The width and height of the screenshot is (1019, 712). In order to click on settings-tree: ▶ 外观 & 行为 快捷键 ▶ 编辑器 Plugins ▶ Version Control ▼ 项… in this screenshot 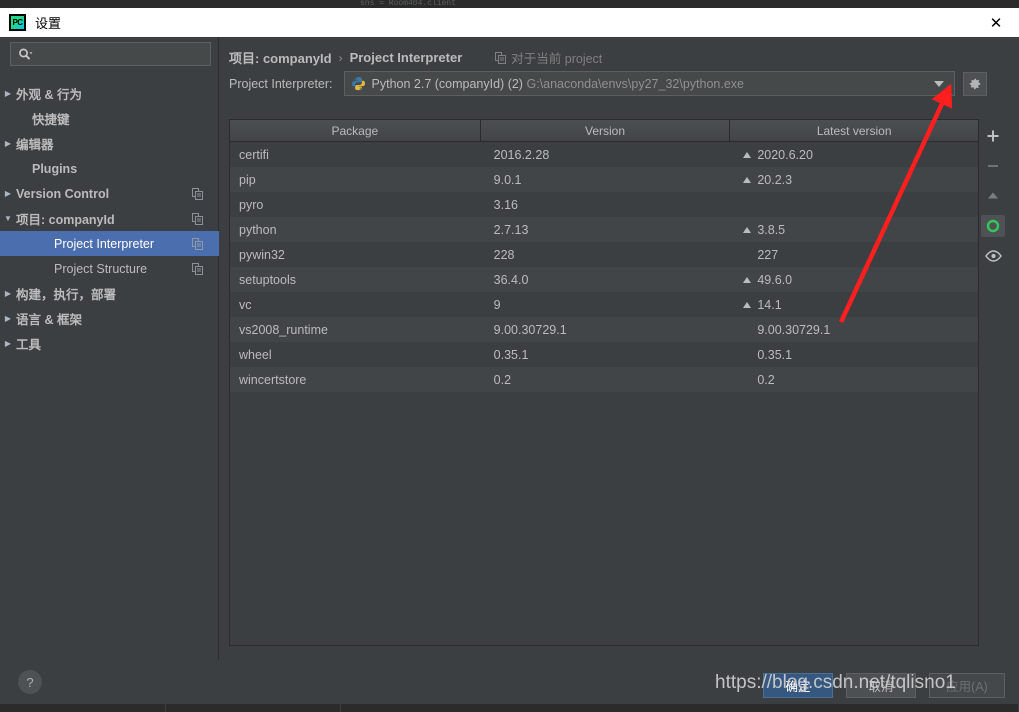, I will do `click(109, 218)`.